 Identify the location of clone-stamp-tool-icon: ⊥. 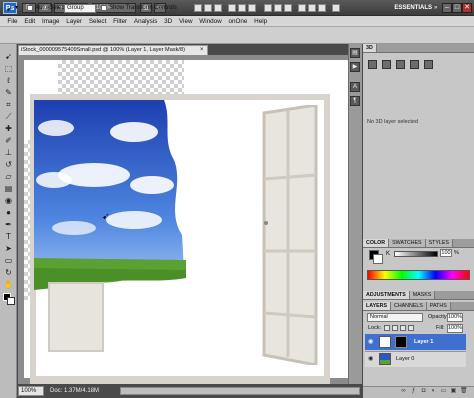
(8, 153).